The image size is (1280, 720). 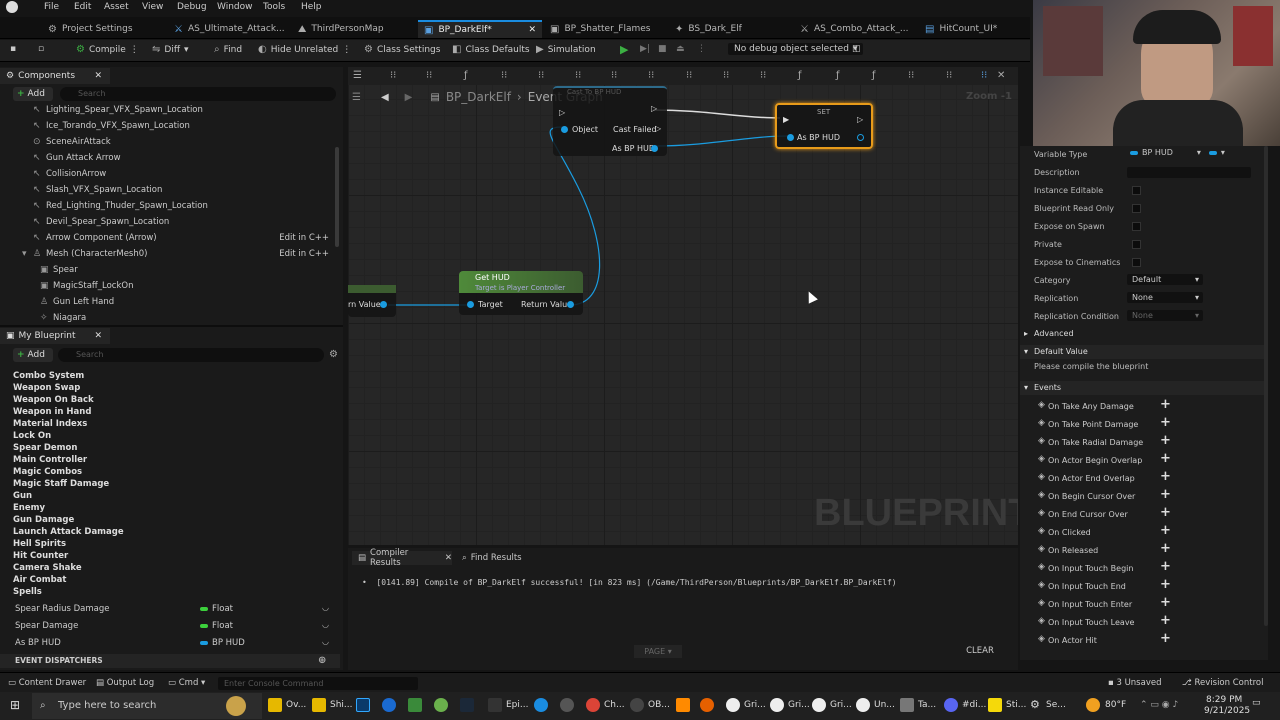 What do you see at coordinates (786, 119) in the screenshot?
I see `exec-pin-in: ▶` at bounding box center [786, 119].